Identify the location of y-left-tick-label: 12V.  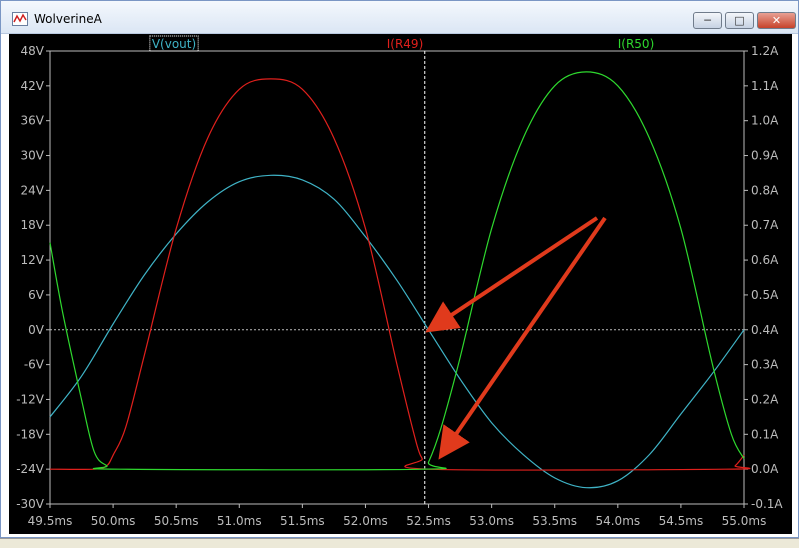
(33, 260).